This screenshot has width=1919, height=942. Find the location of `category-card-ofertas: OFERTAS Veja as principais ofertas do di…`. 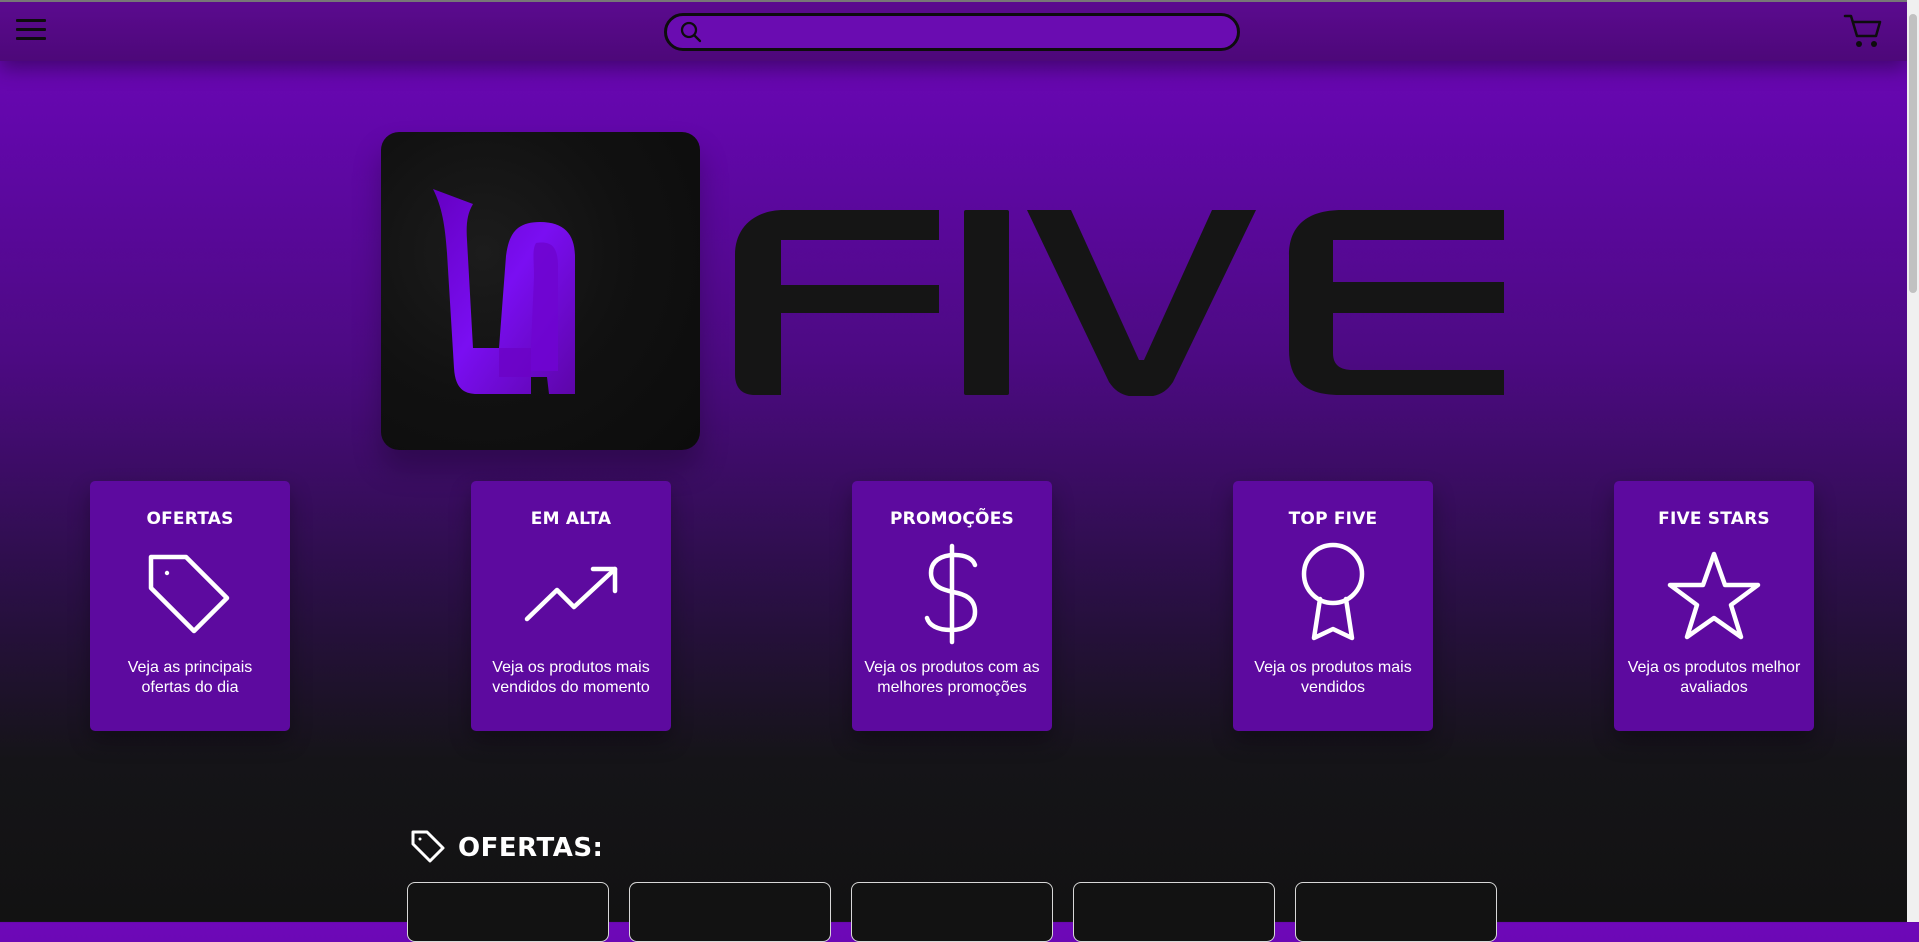

category-card-ofertas: OFERTAS Veja as principais ofertas do di… is located at coordinates (190, 606).